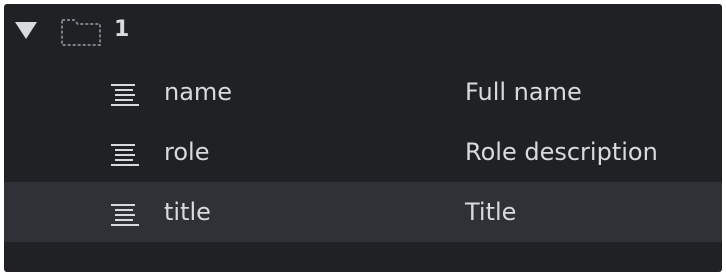 The height and width of the screenshot is (276, 726). I want to click on field-name-label: name, so click(198, 92).